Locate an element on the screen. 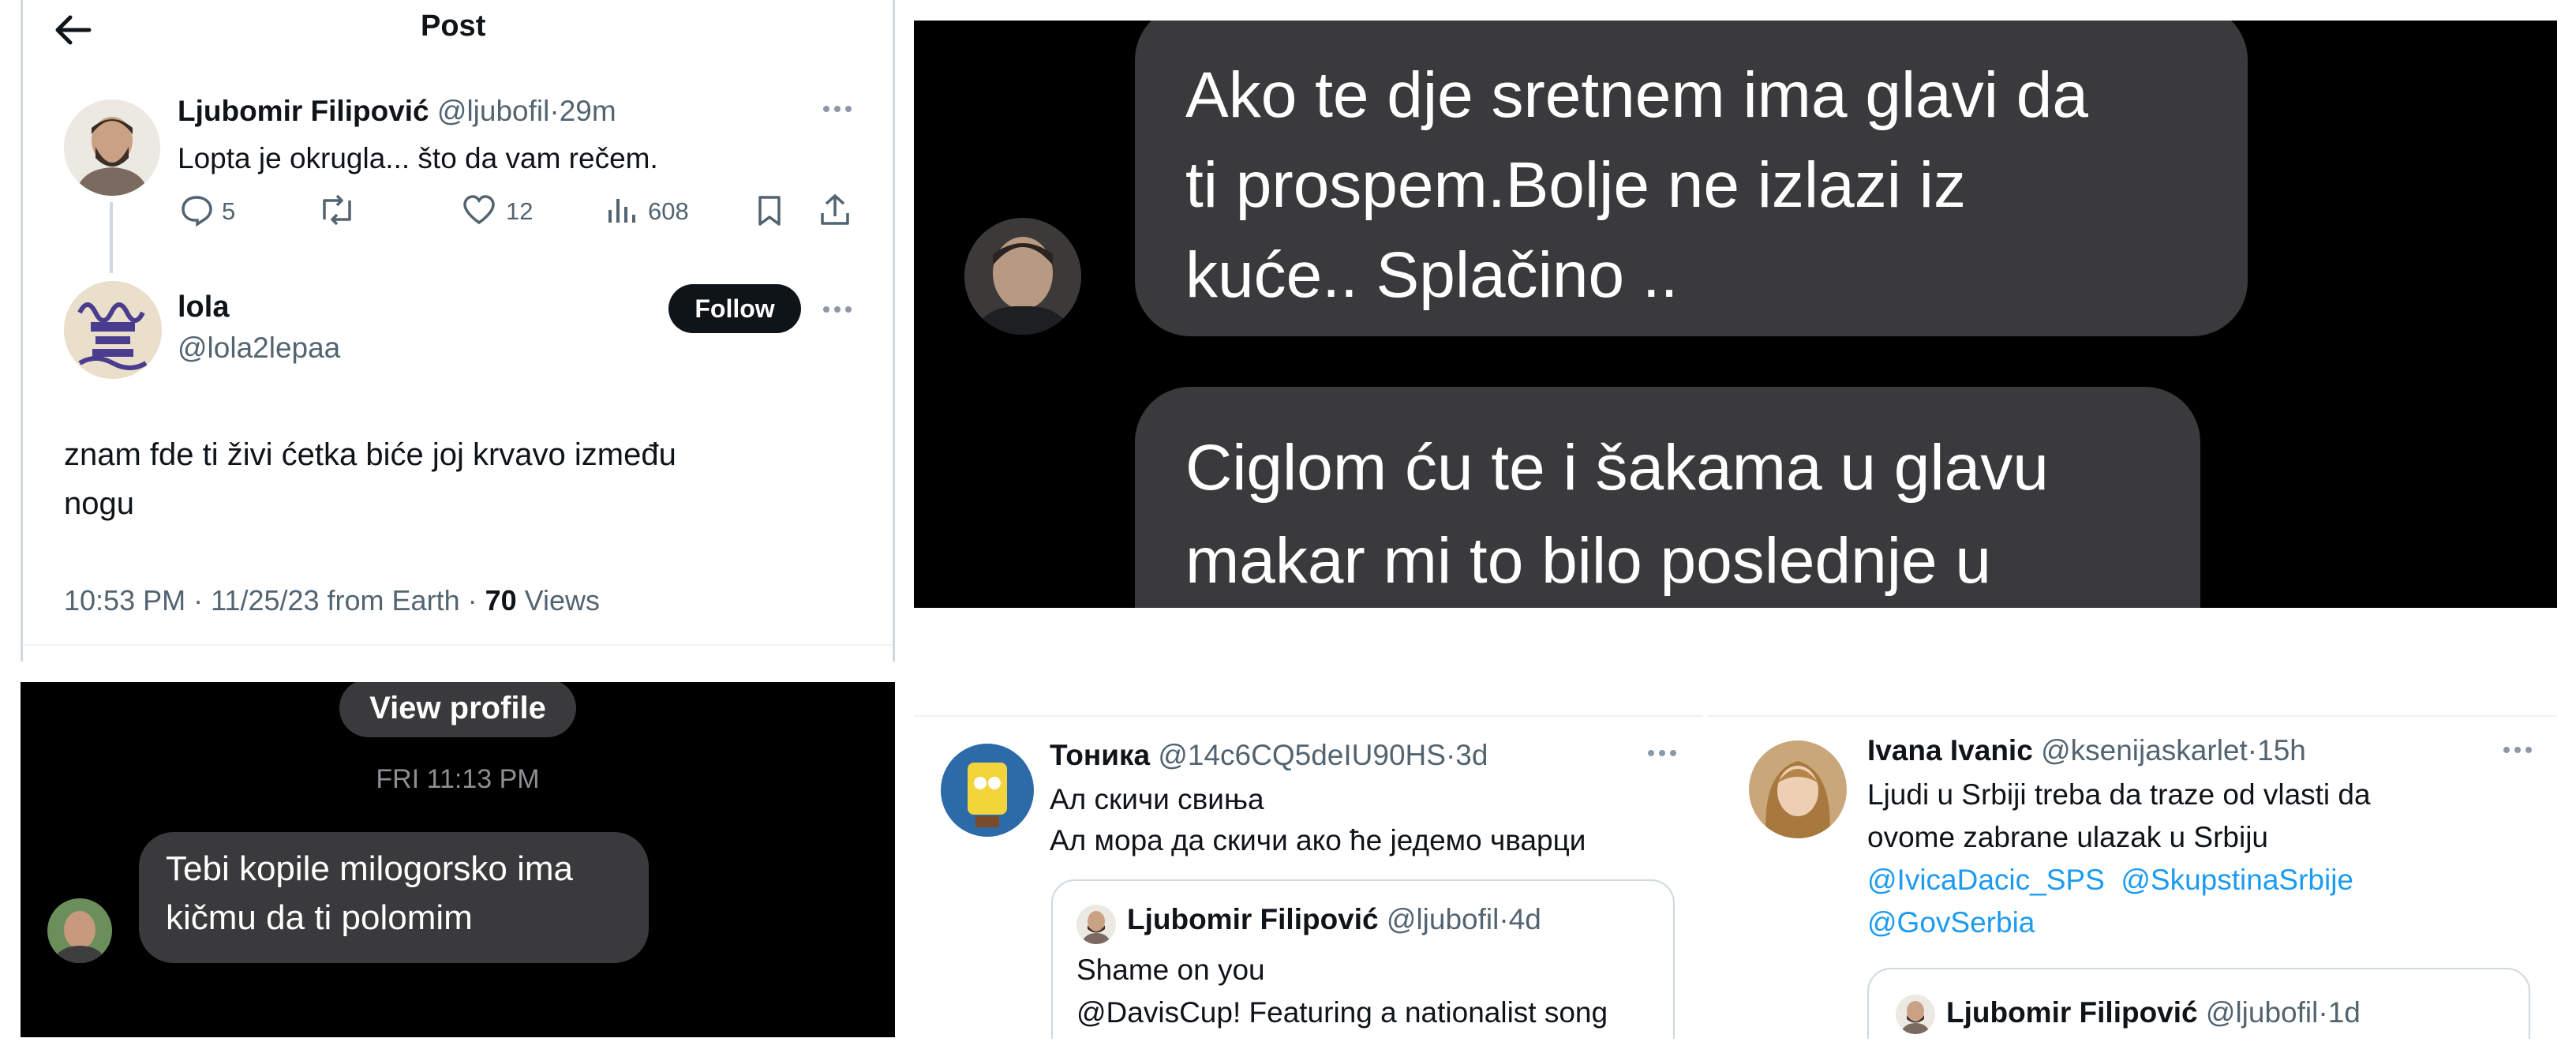  quote-text-line2: @DavisCup! Featuring a nationalist song is located at coordinates (1342, 1012).